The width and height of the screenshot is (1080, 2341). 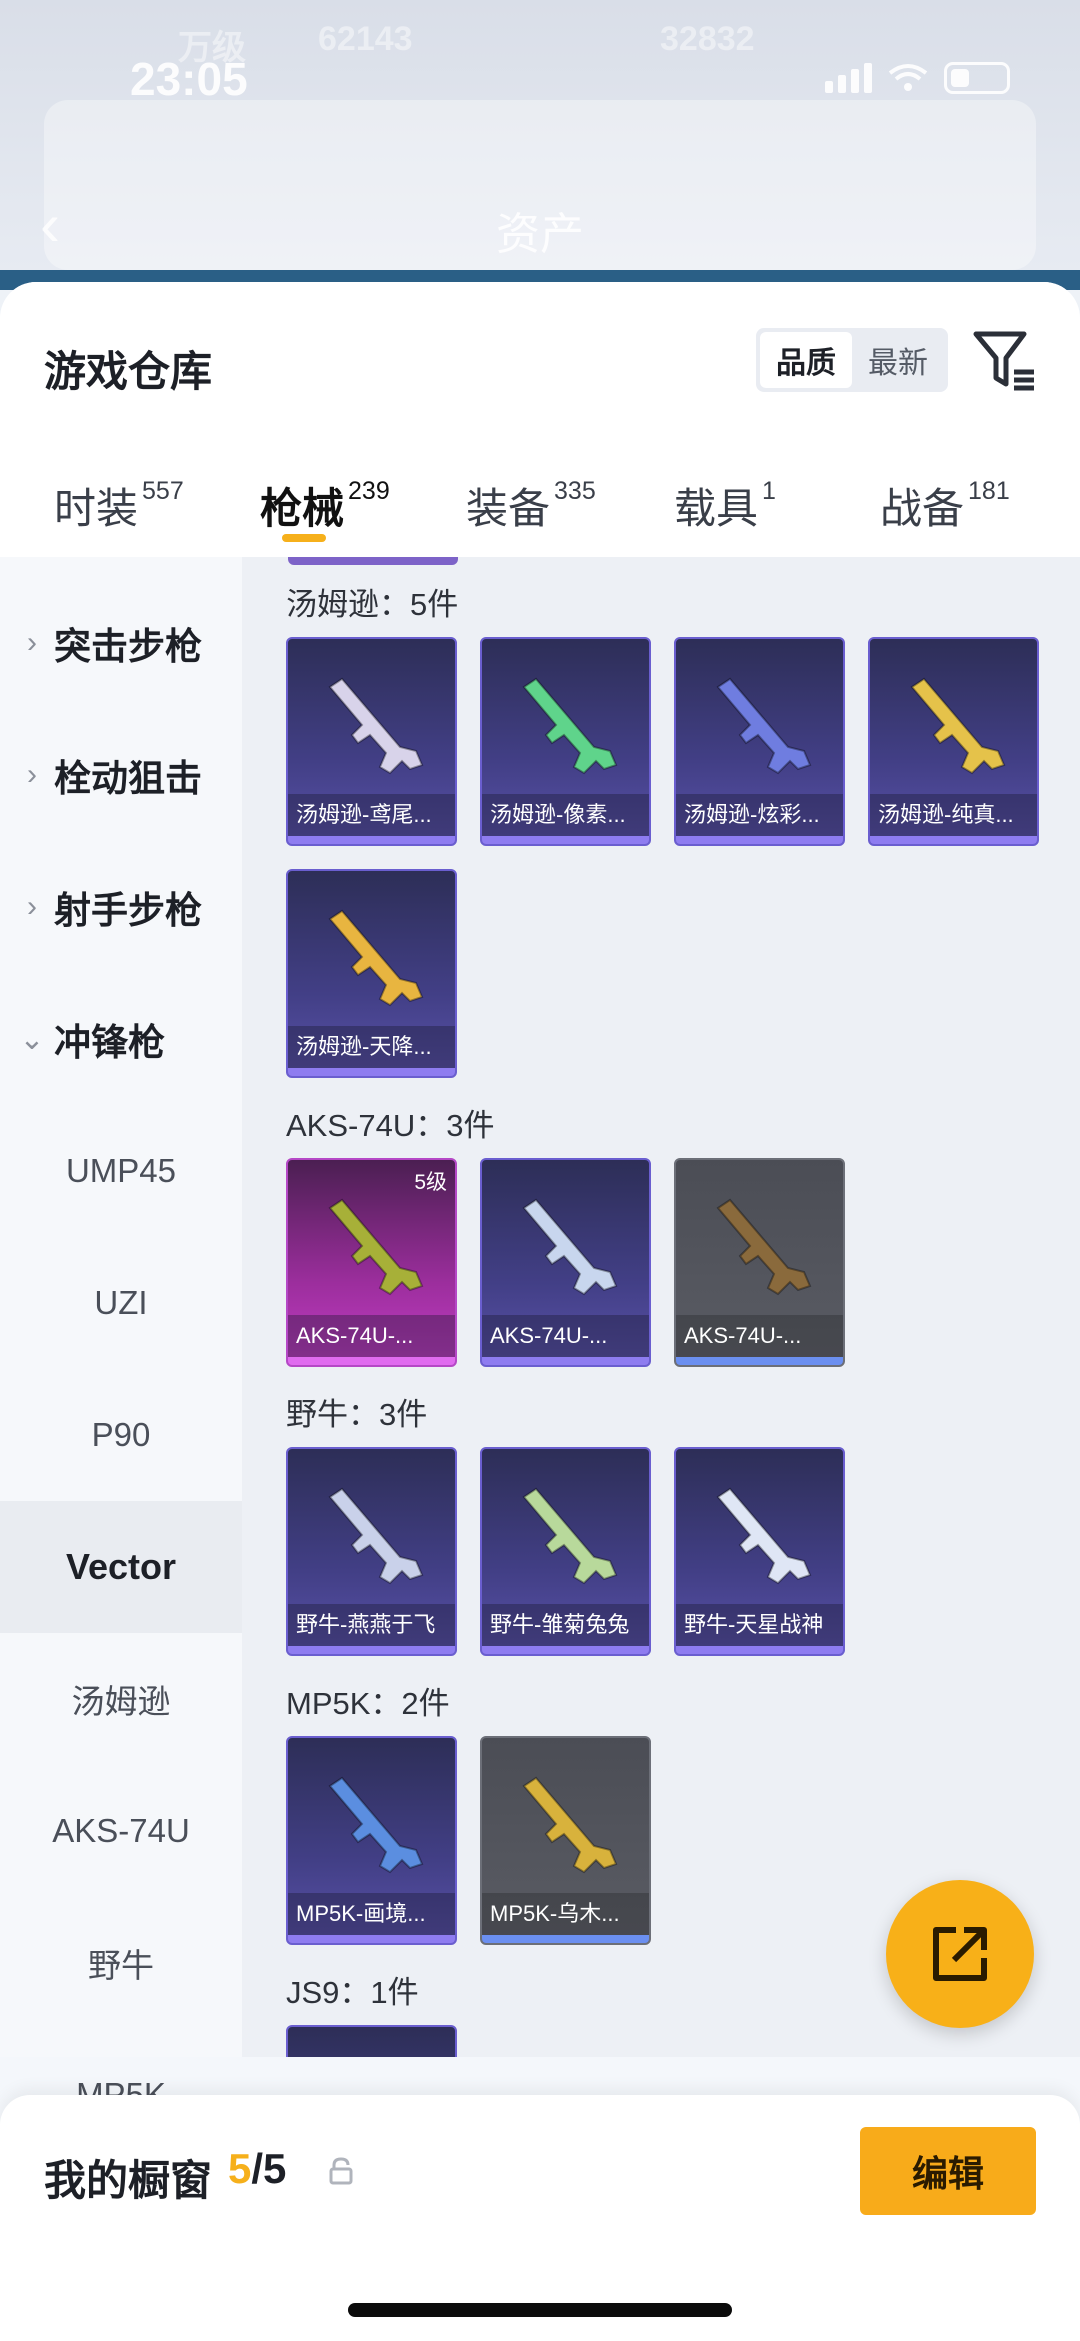 What do you see at coordinates (240, 2168) in the screenshot?
I see `showcase-count-current: 5` at bounding box center [240, 2168].